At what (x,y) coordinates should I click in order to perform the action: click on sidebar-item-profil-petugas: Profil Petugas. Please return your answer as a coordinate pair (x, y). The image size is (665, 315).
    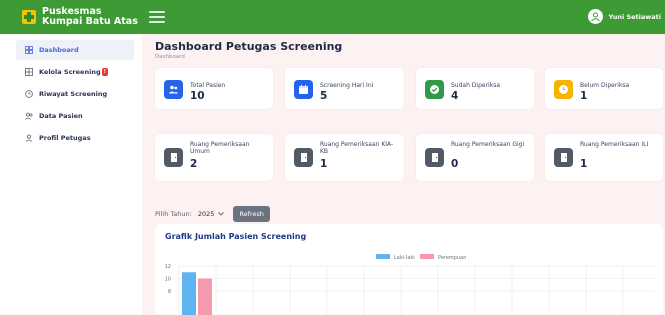
    Looking at the image, I should click on (75, 138).